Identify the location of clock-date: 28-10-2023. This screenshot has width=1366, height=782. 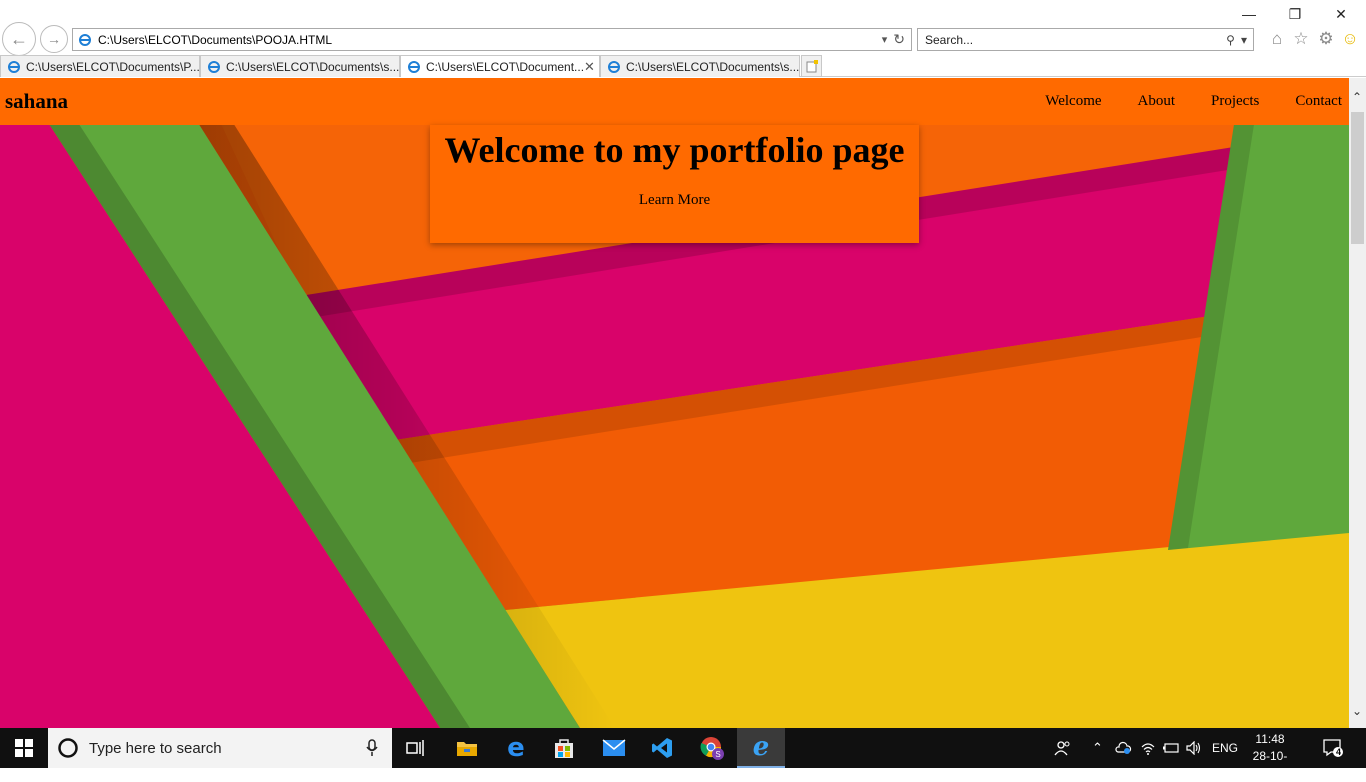
(1270, 764).